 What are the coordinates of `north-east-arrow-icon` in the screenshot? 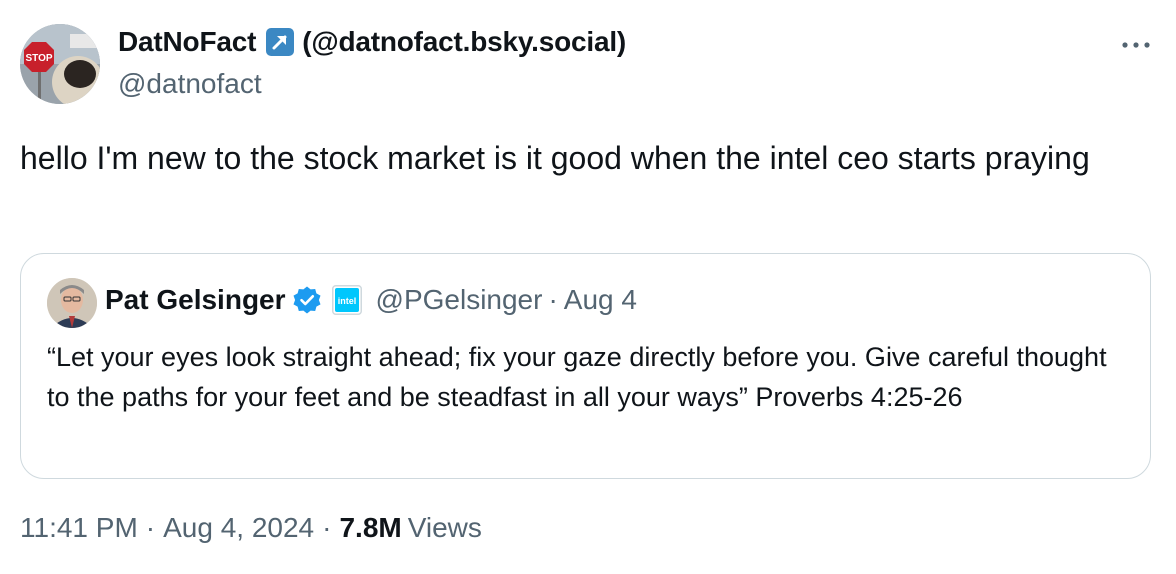 It's located at (280, 42).